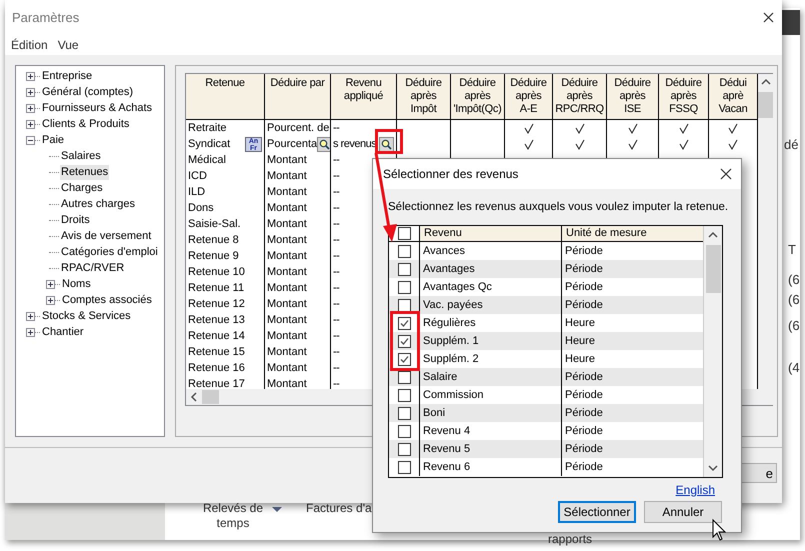 The image size is (805, 551). I want to click on column-header: Déduire après 'Impôt(Qc), so click(478, 96).